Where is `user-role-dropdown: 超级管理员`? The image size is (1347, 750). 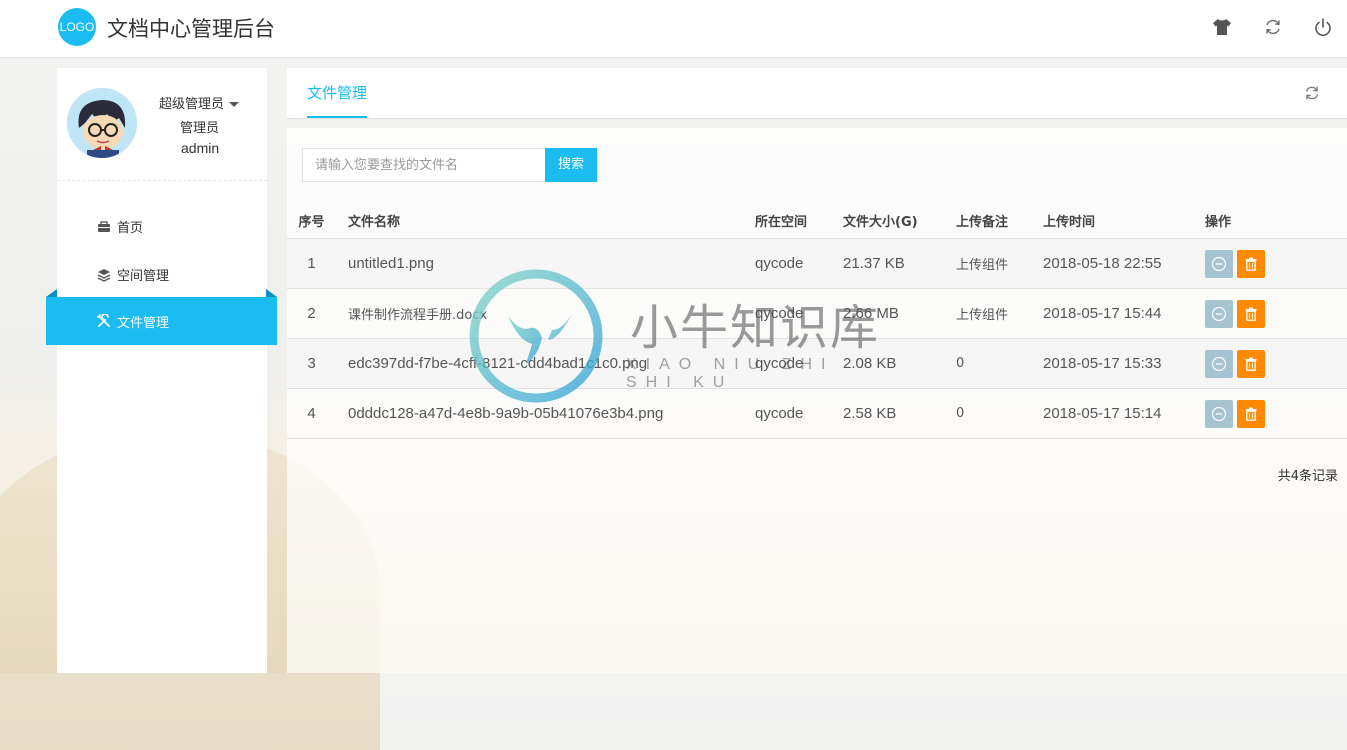 user-role-dropdown: 超级管理员 is located at coordinates (199, 102).